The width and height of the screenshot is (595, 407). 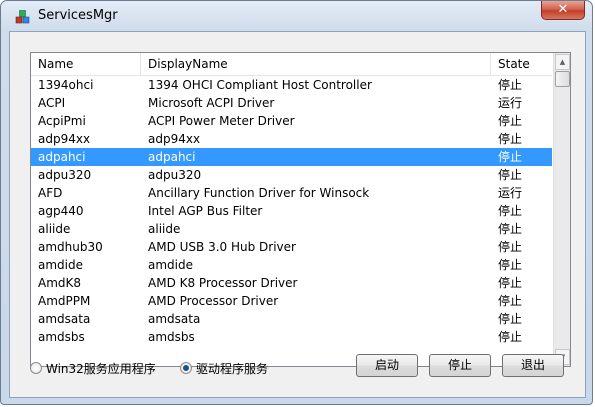 I want to click on cell-display: Intel AGP Bus Filter, so click(x=205, y=211).